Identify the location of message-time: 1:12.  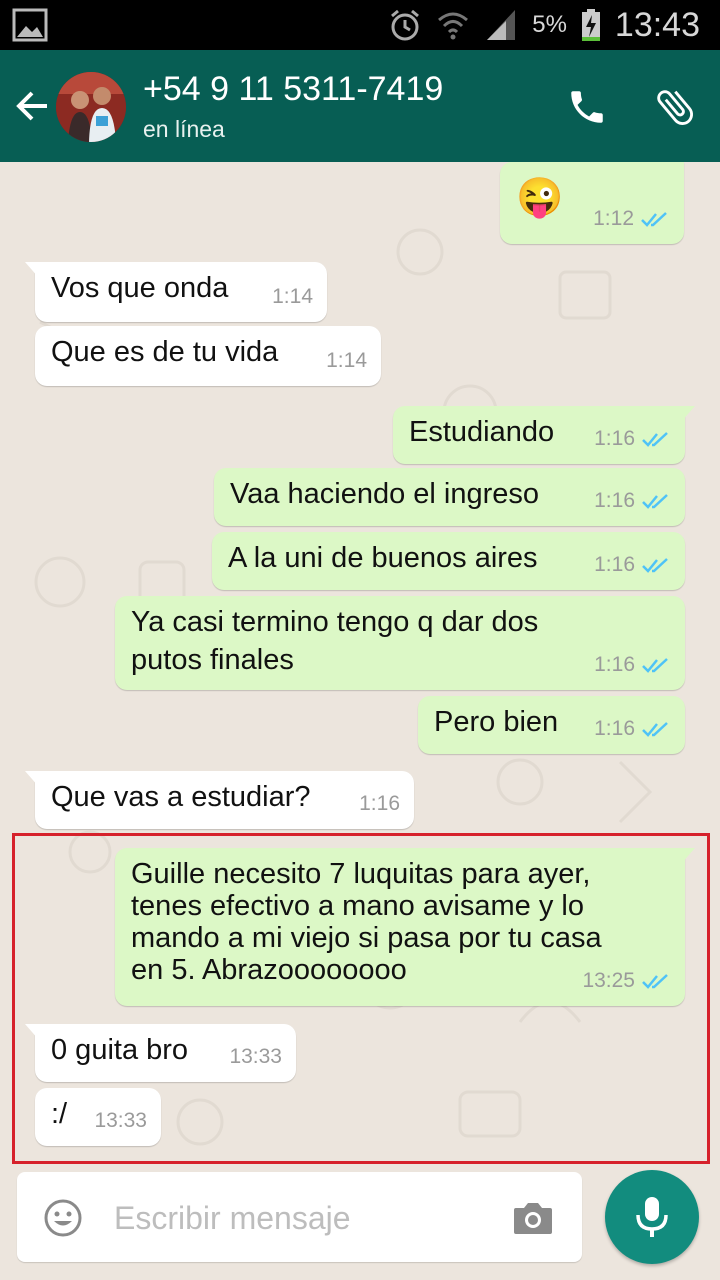
(613, 218).